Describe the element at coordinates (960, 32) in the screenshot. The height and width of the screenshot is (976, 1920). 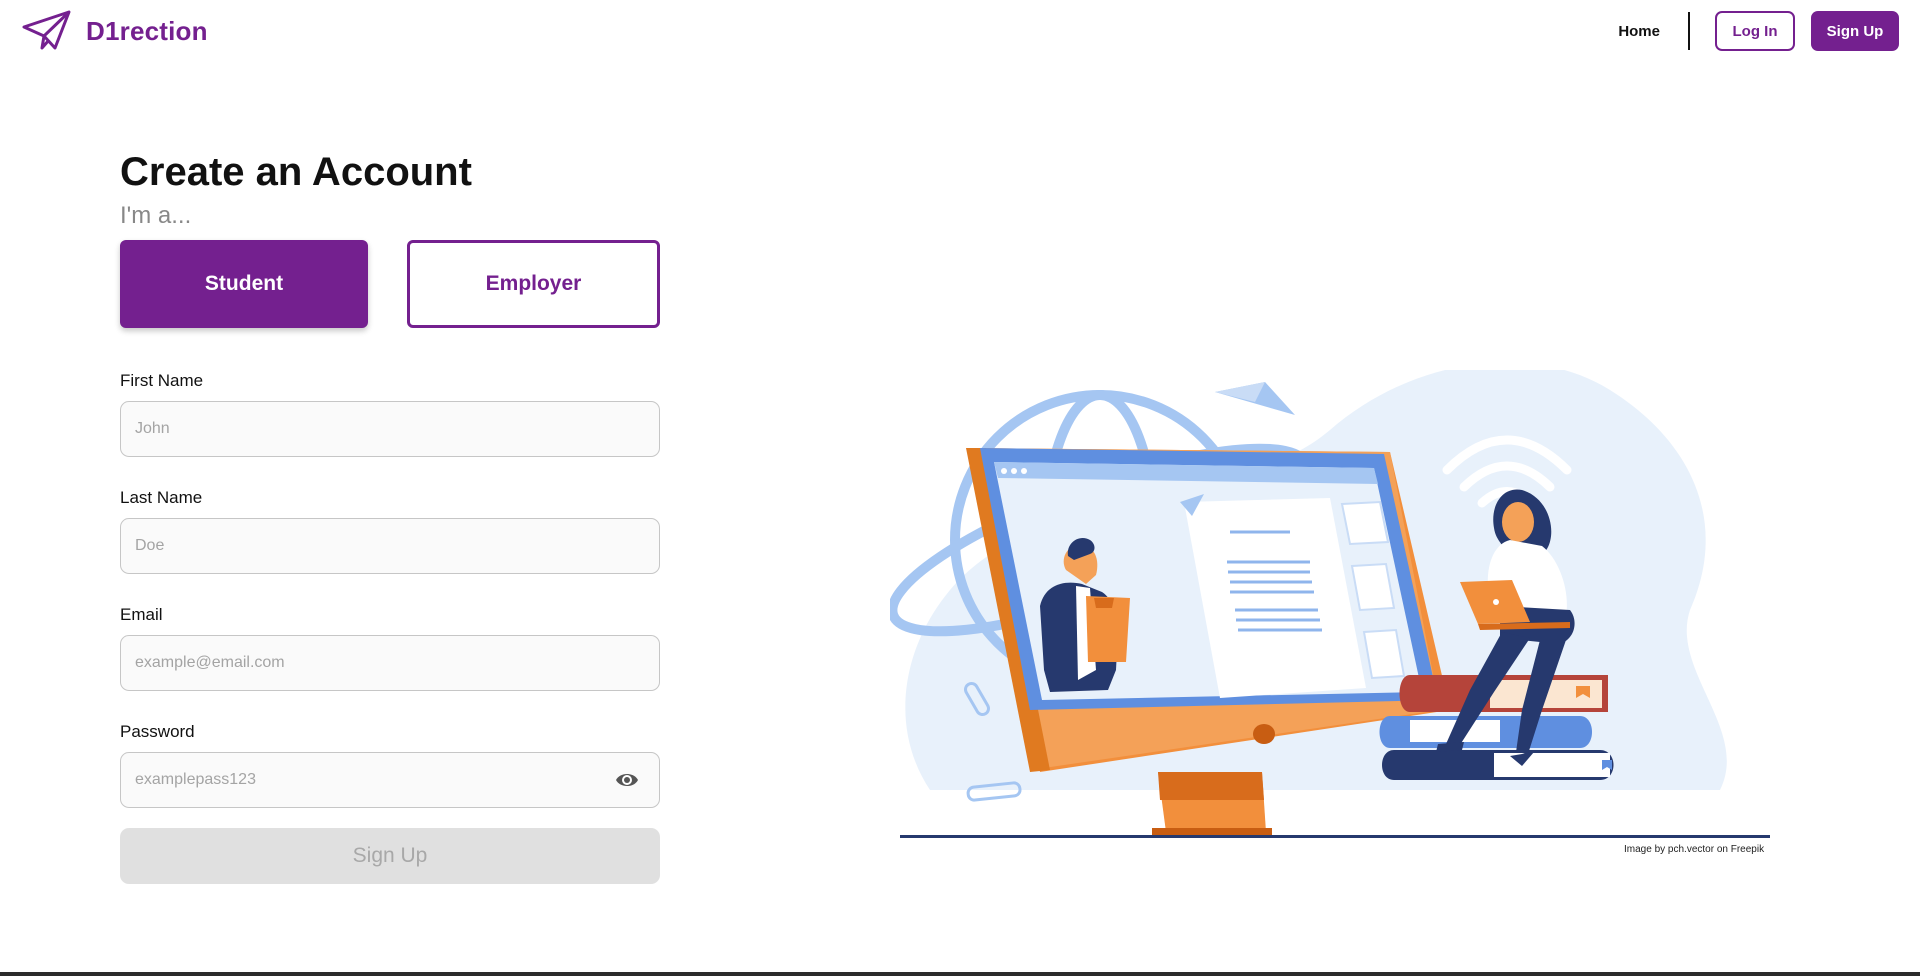
I see `top-nav-bar: D1rection Home Log In Sign Up` at that location.